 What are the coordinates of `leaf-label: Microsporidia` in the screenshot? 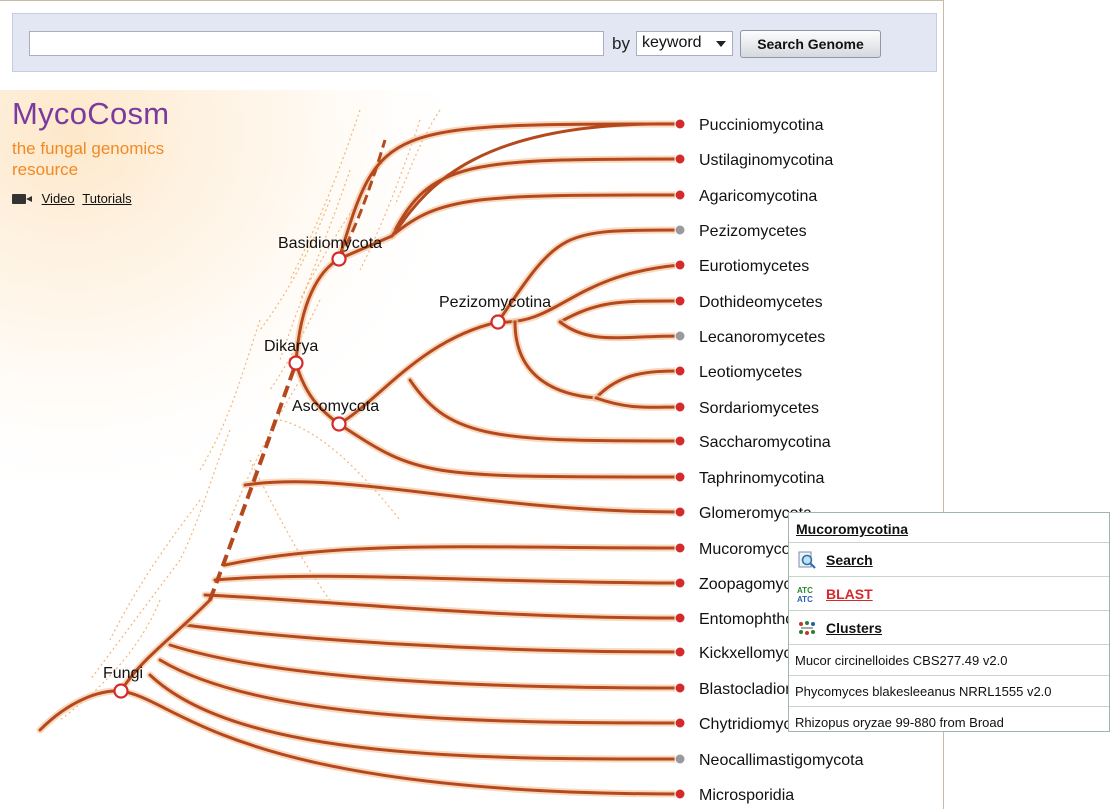 It's located at (746, 795).